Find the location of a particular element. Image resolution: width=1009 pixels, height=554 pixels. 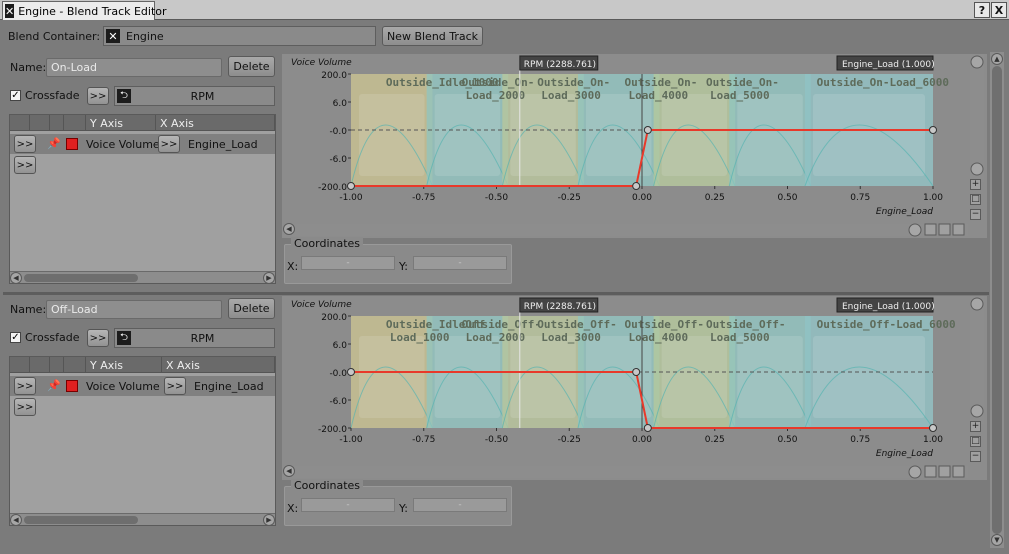

close-button: X is located at coordinates (999, 10).